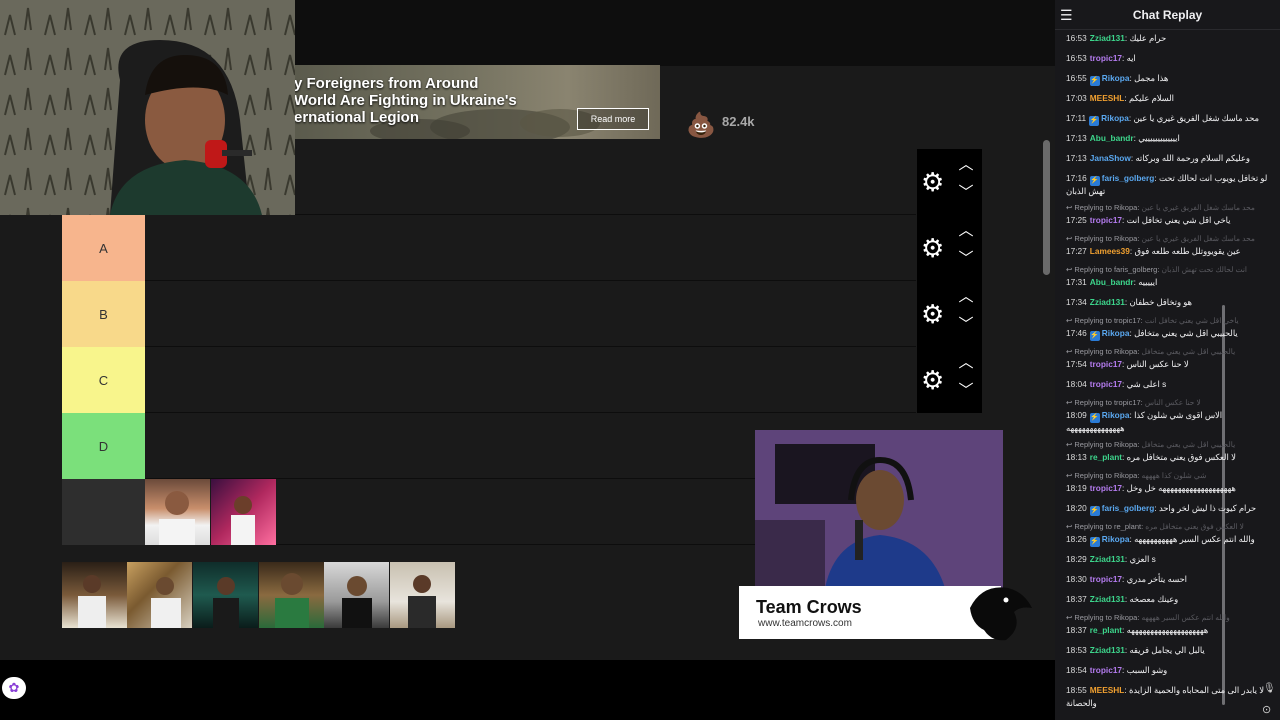 Image resolution: width=1280 pixels, height=720 pixels. Describe the element at coordinates (1166, 79) in the screenshot. I see `chat-message: 16:55 ⚡ Rikopa: هذا مجمل` at that location.